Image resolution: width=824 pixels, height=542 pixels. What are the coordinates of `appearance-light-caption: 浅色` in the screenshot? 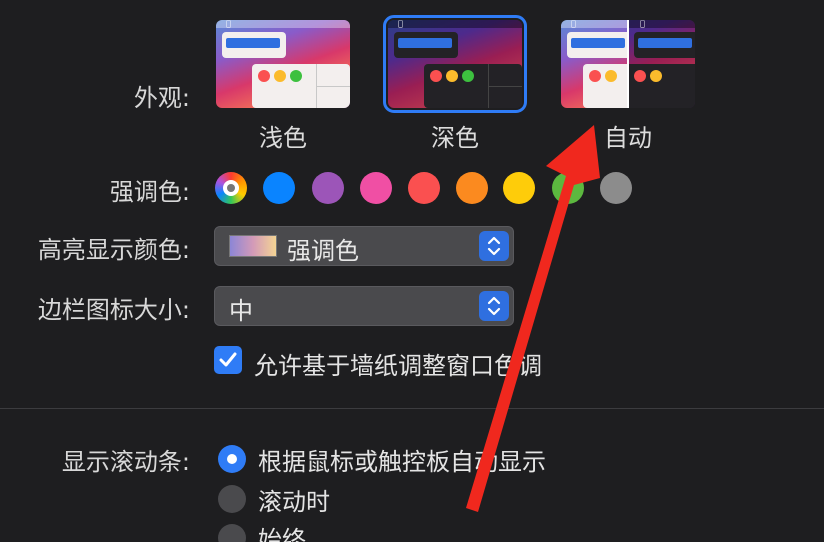 It's located at (283, 135).